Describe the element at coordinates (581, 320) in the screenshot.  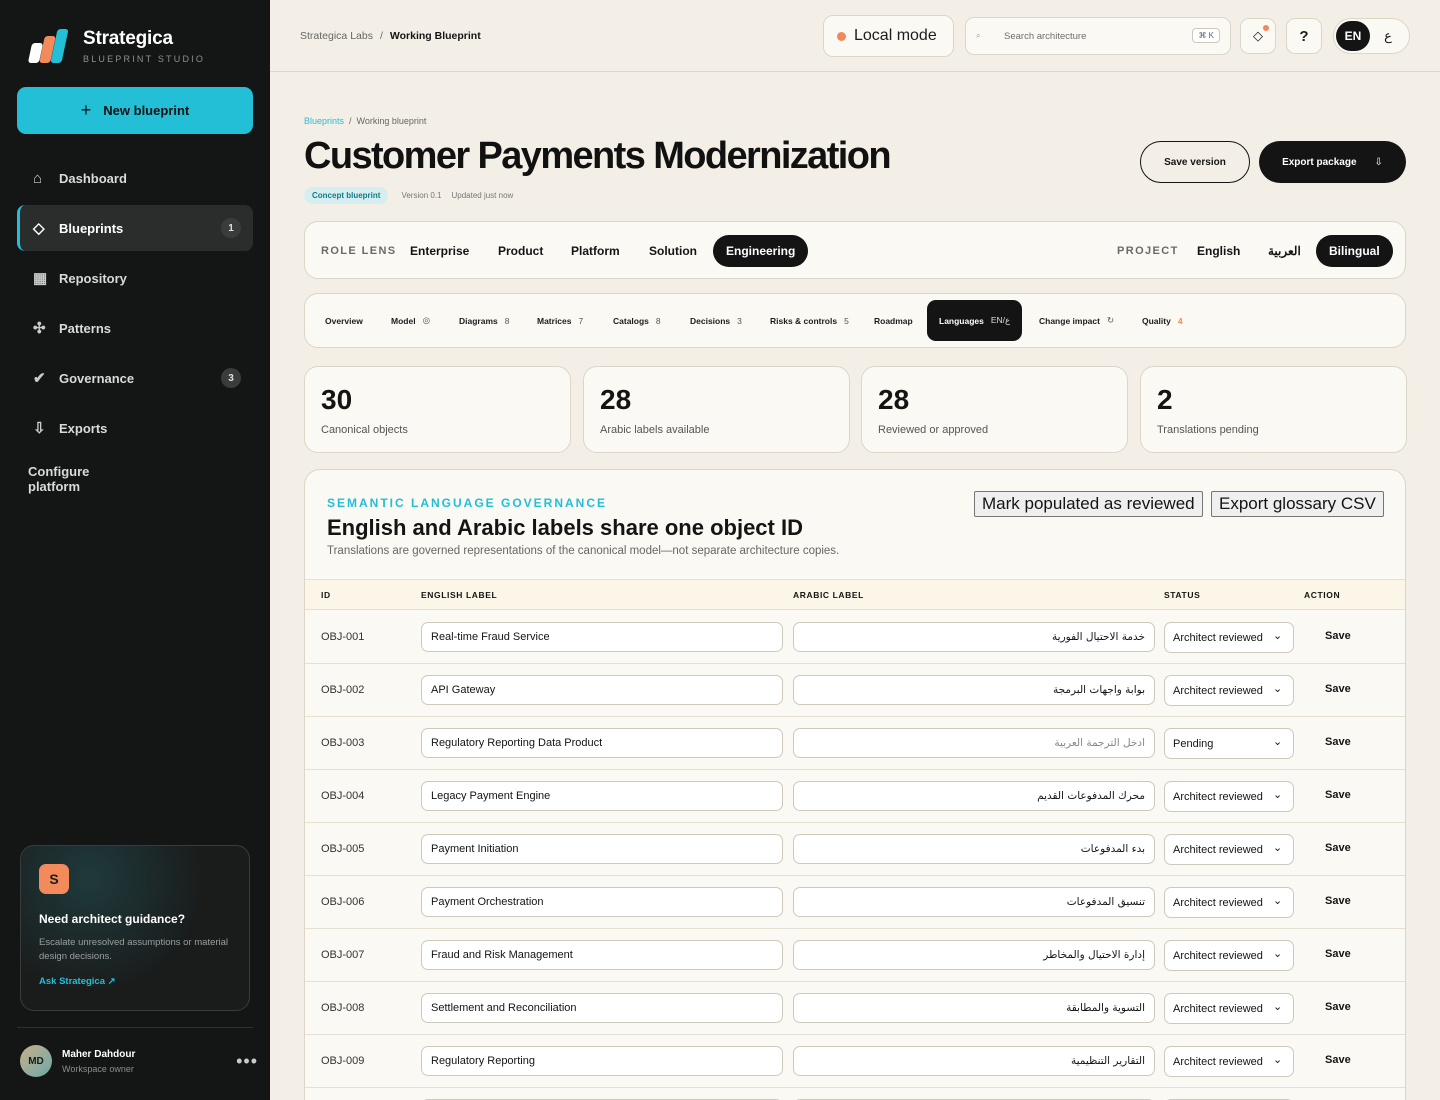
I see `tab-count: 7` at that location.